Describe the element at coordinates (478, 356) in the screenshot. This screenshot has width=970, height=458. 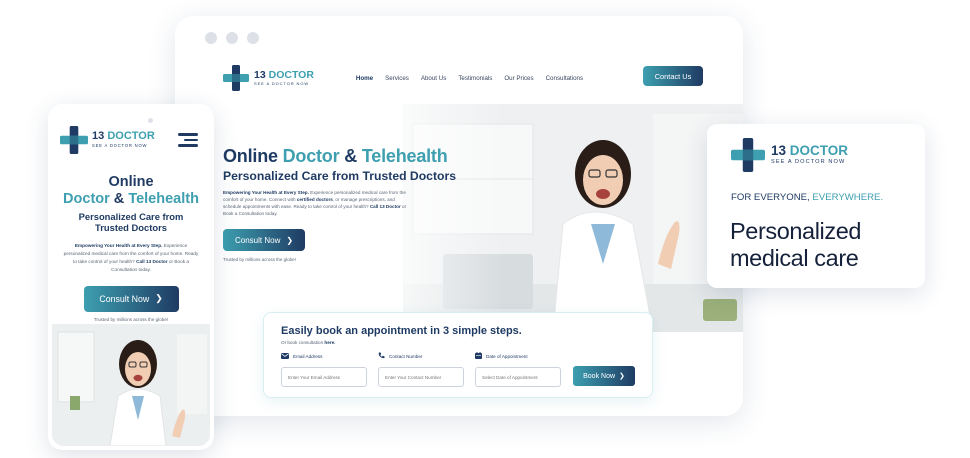
I see `calendar-icon` at that location.